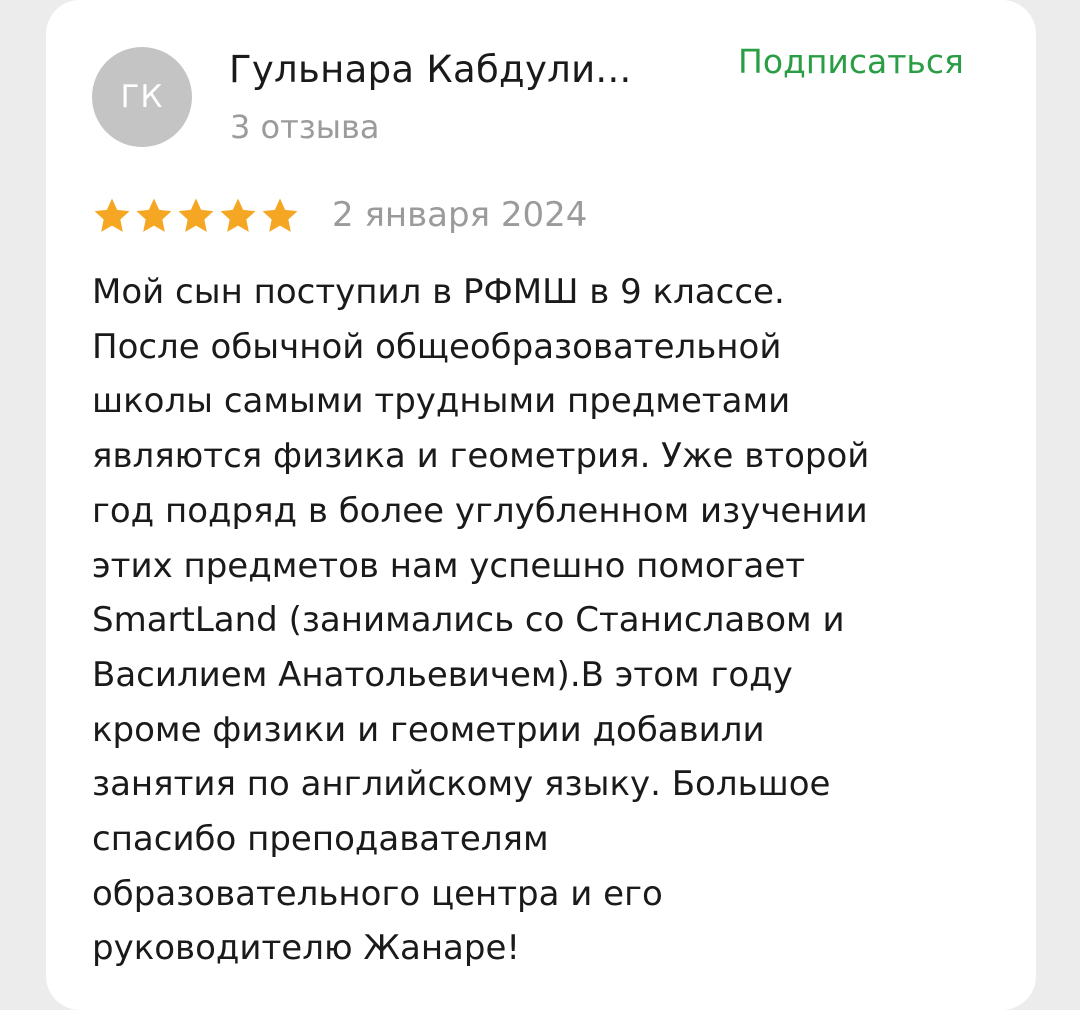  I want to click on reviews-count: 3 отзыва, so click(305, 127).